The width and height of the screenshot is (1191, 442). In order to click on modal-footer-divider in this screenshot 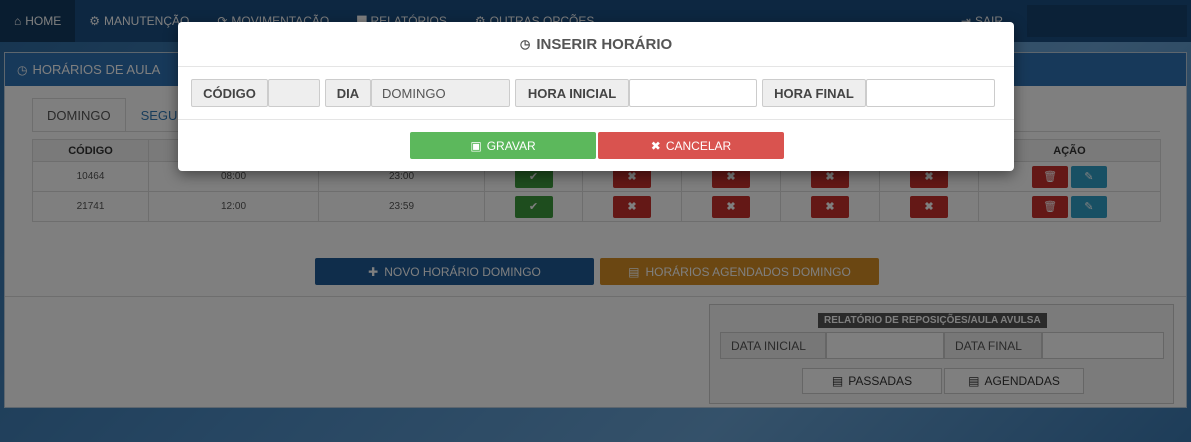, I will do `click(596, 119)`.